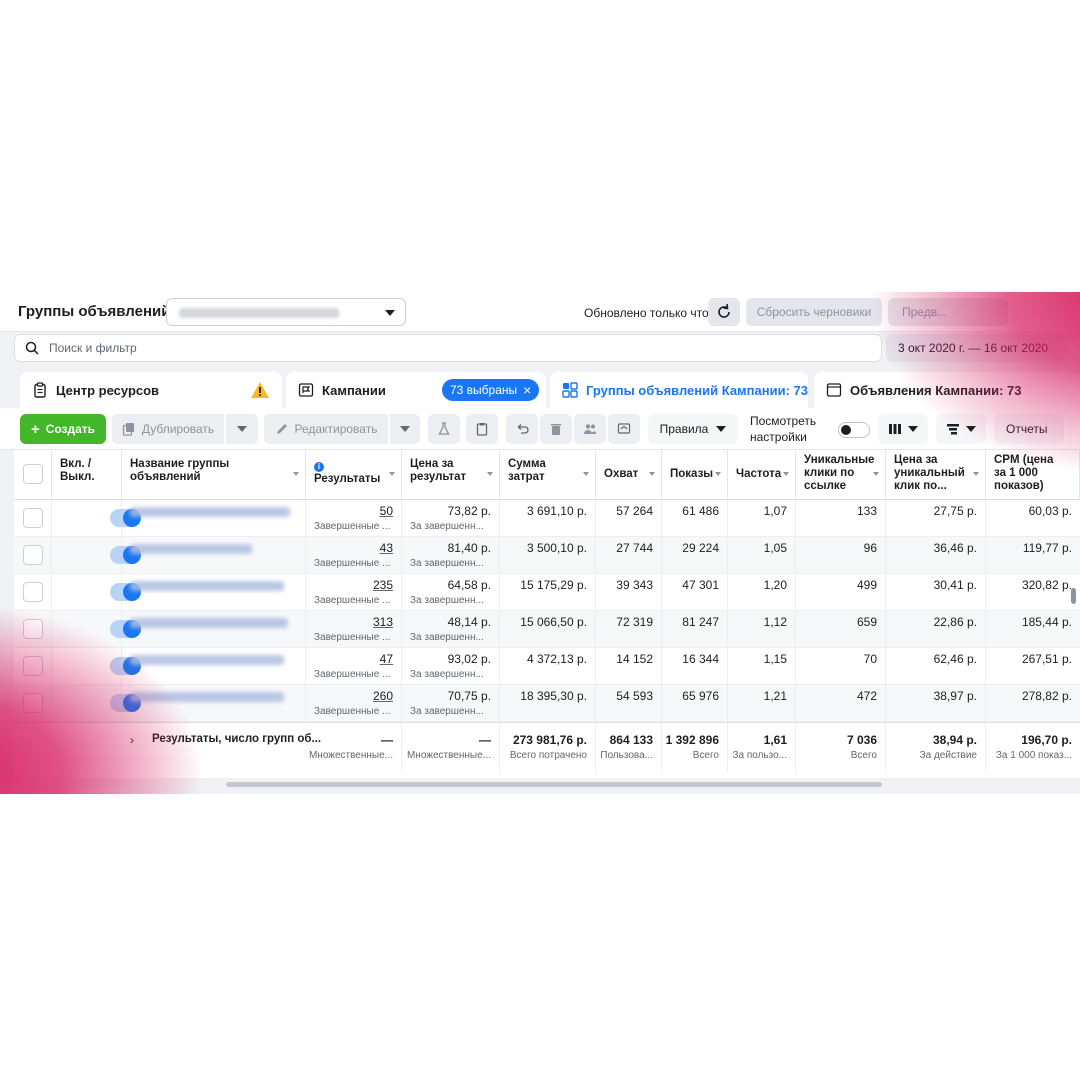 The width and height of the screenshot is (1080, 1080). I want to click on tab-ad-sets: Группы объявлений Кампании: 73, so click(679, 390).